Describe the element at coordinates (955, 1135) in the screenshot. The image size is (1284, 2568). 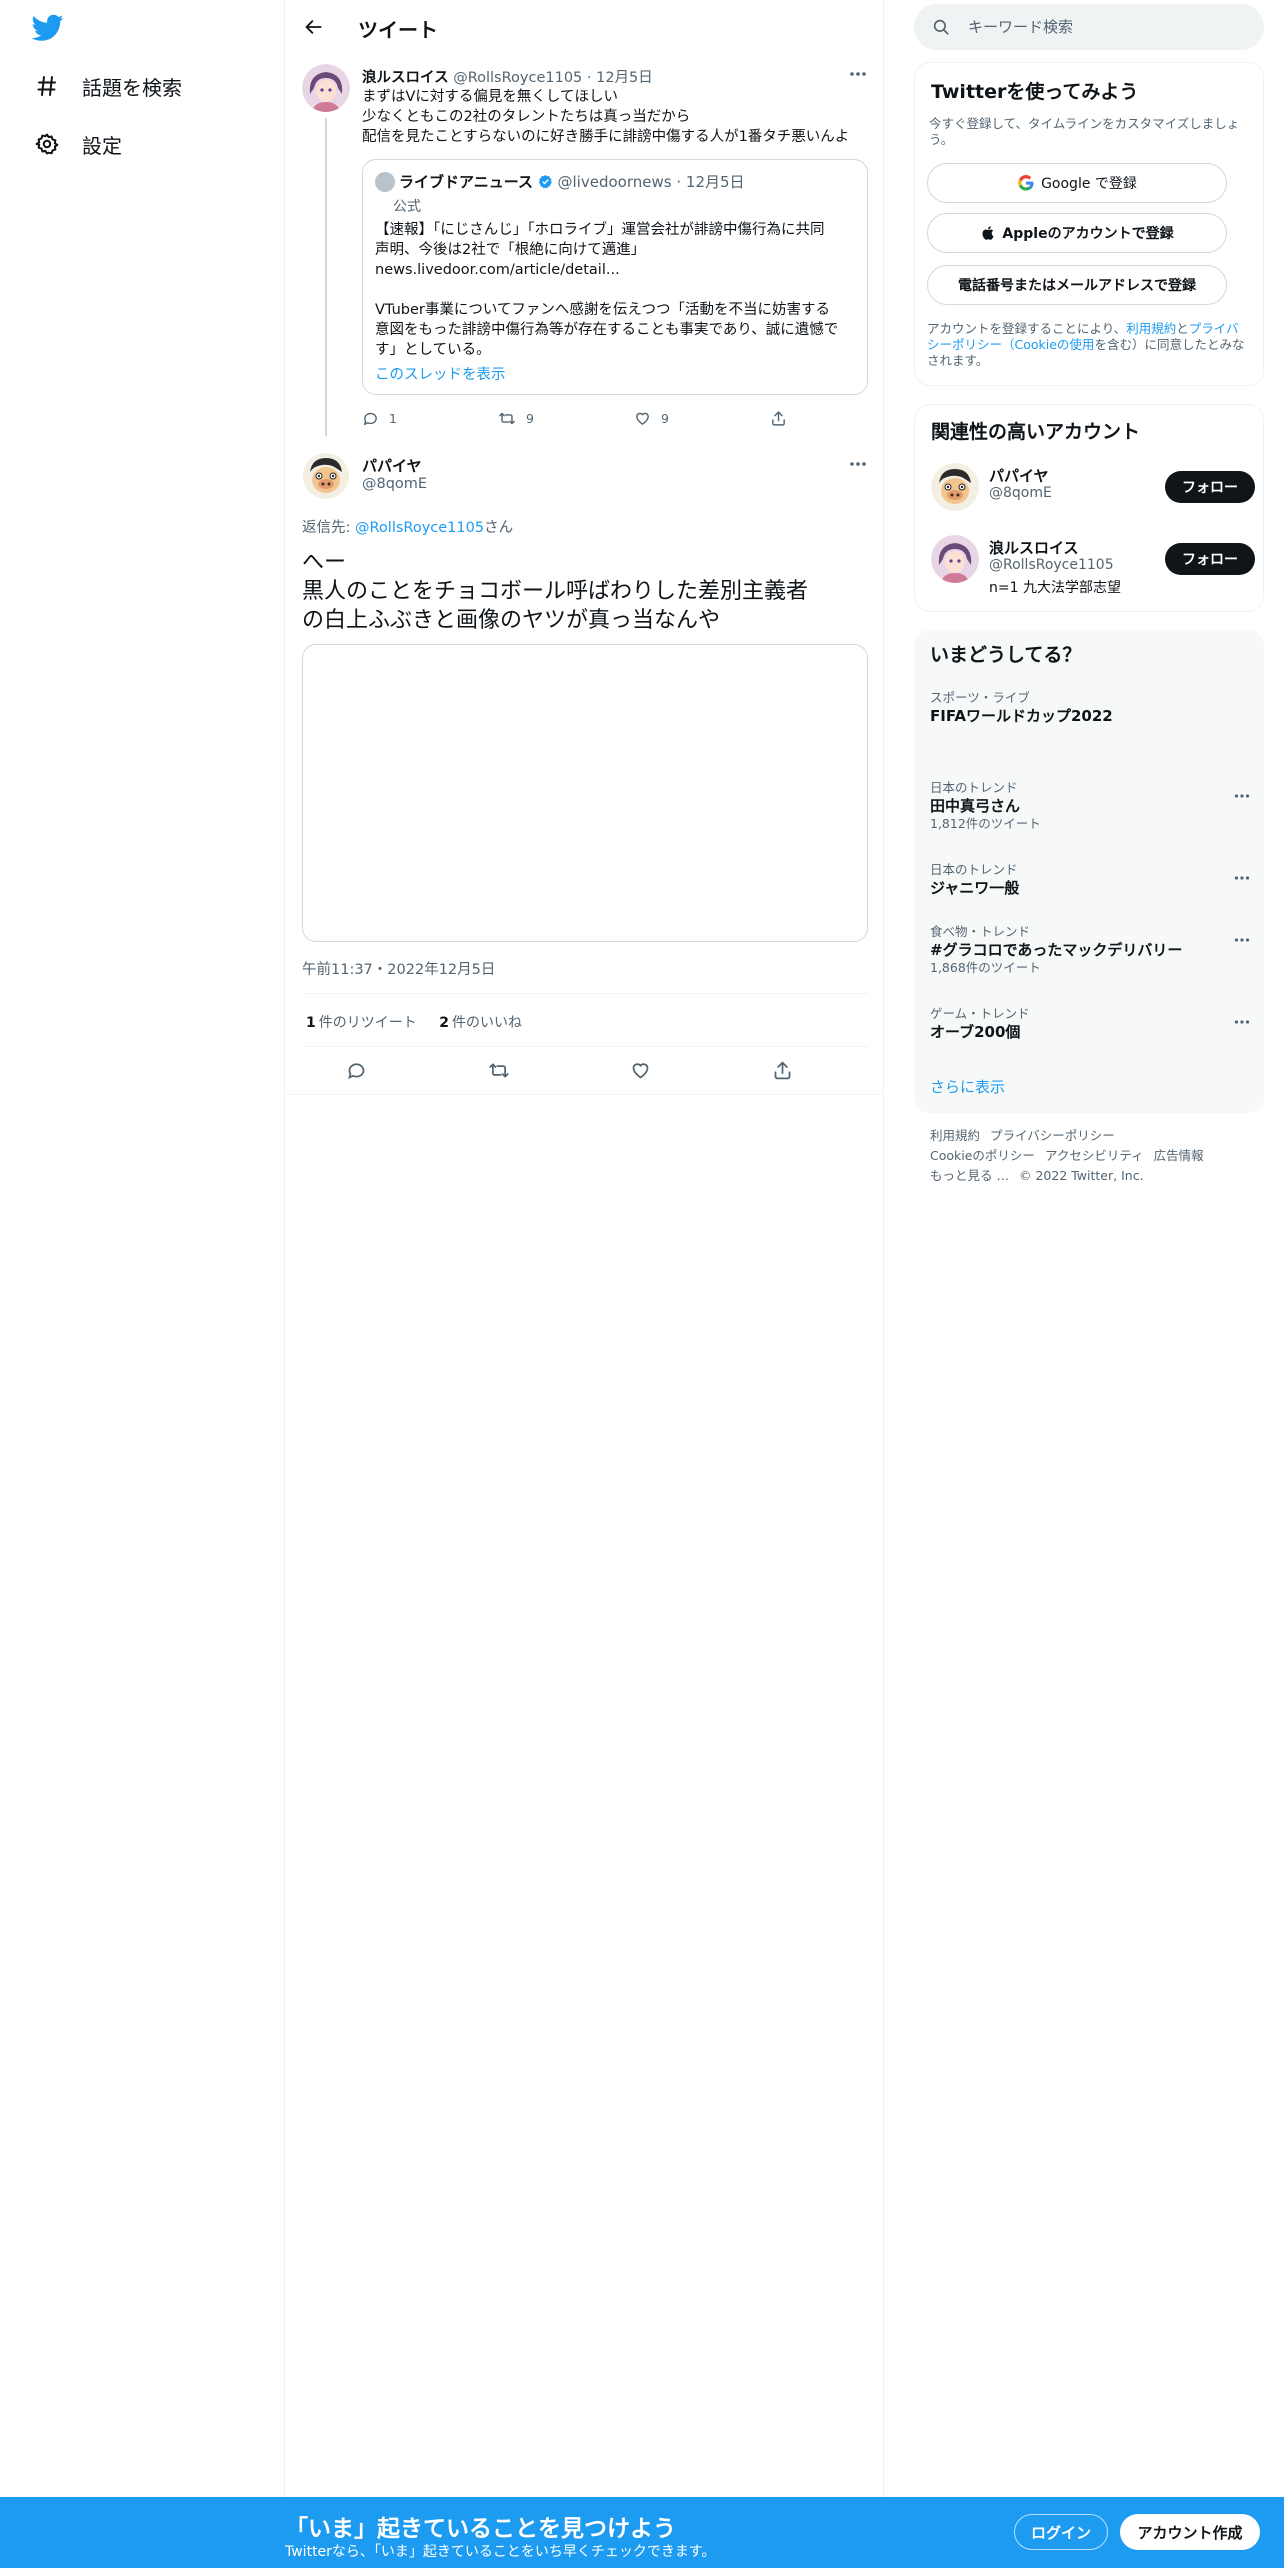
I see `footer-link: 利用規約` at that location.